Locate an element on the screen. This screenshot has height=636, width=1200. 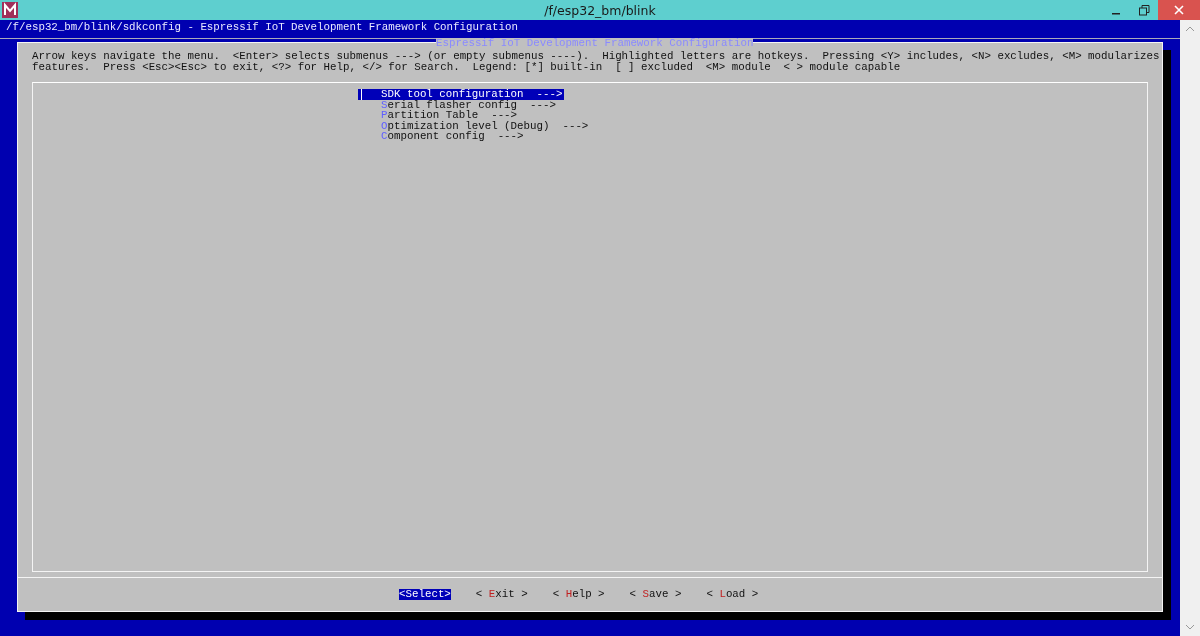
help-text: Arrow keys navigate the menu. <Enter> selects submenus ---> (or empty submenus ----). Highlighted letters are hotkeys. Pressing <Y> includes, <N> excludes, <M> modularizes is located at coordinates (596, 56).